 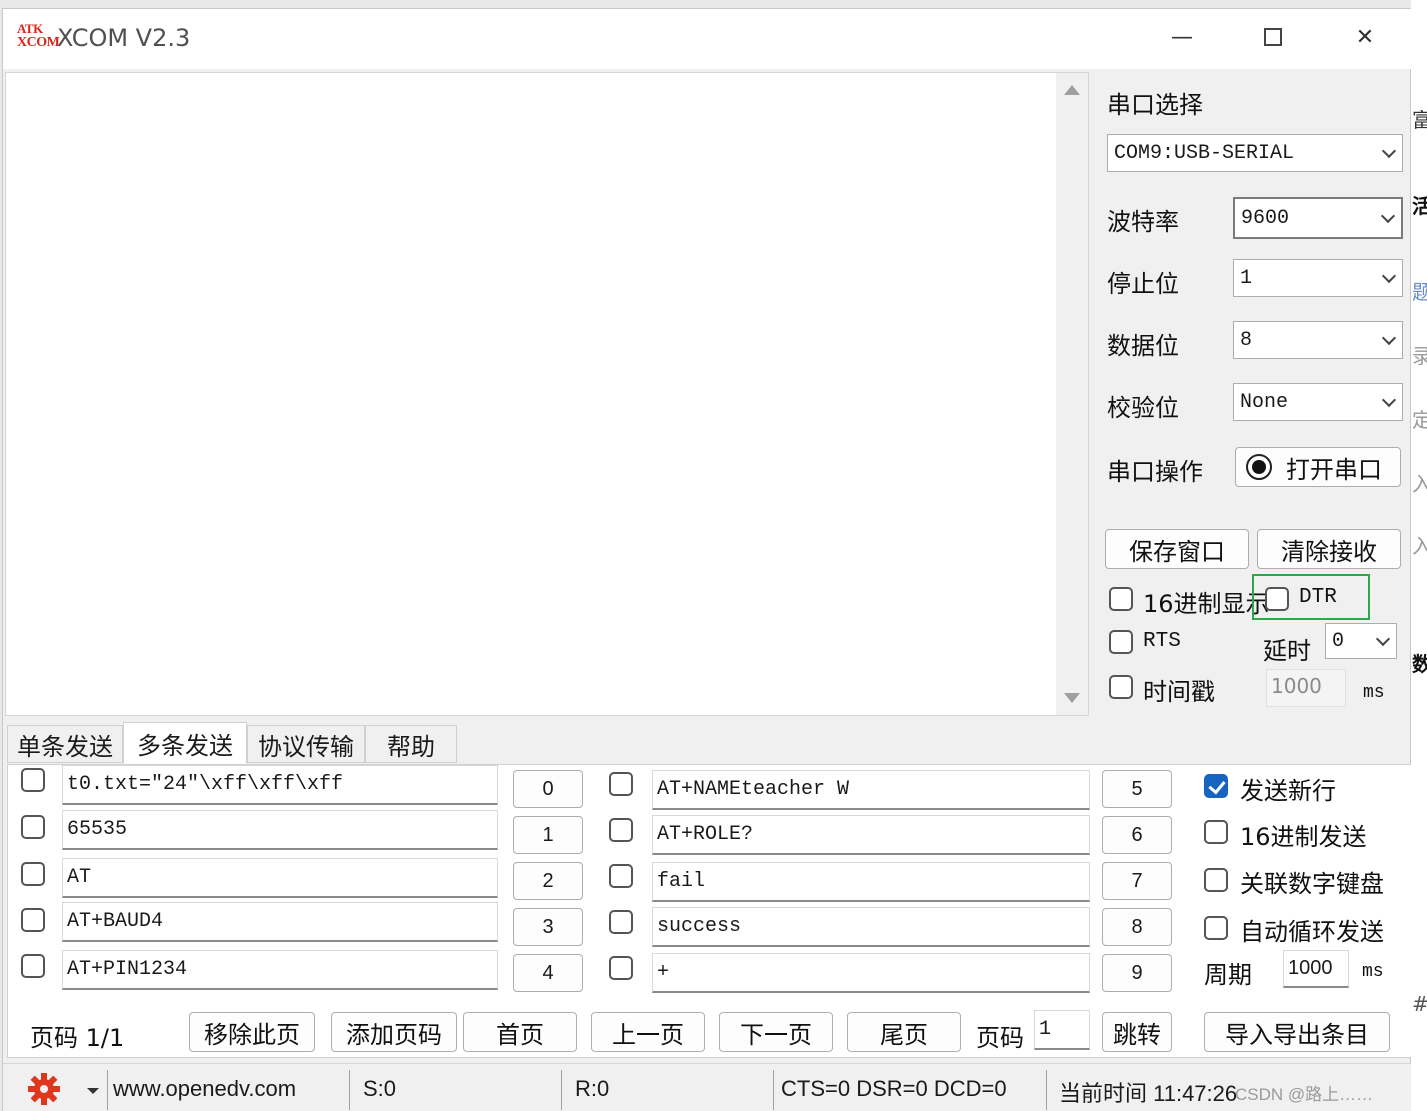 I want to click on hex-send-checkbox, so click(x=1216, y=832).